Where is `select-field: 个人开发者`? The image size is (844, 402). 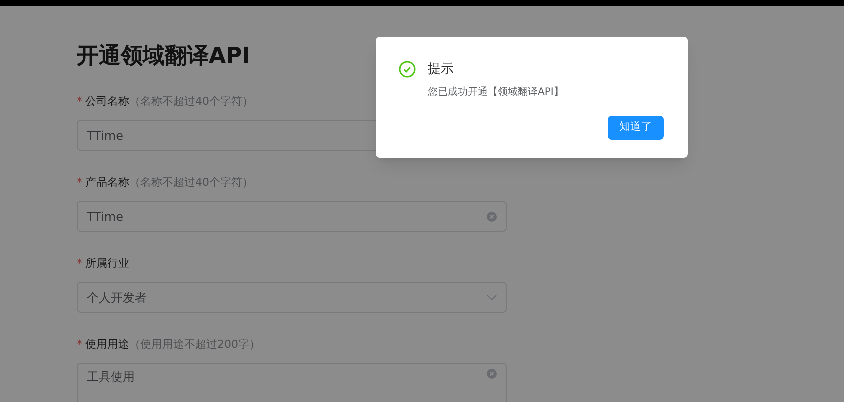 select-field: 个人开发者 is located at coordinates (292, 297).